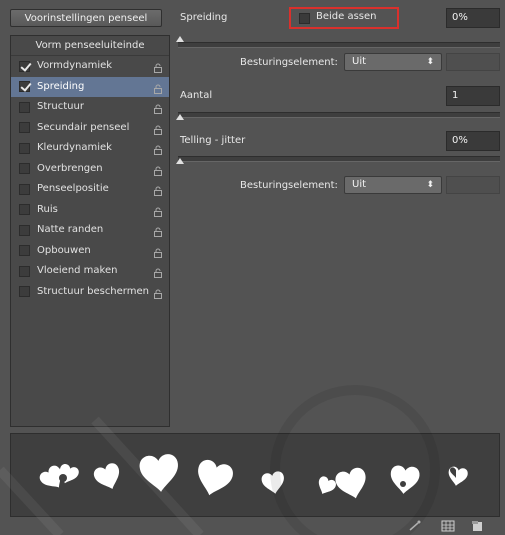 This screenshot has width=505, height=535. Describe the element at coordinates (180, 39) in the screenshot. I see `scatter-slider-thumb` at that location.